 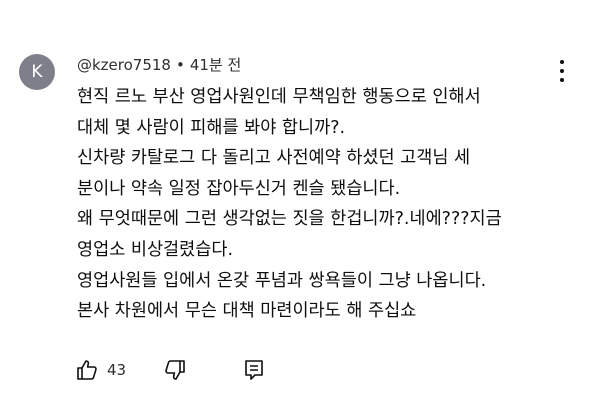 What do you see at coordinates (274, 158) in the screenshot?
I see `comment-line: 신차량 카탈로그 다 돌리고 사전예약 하셨던 고객님 세` at bounding box center [274, 158].